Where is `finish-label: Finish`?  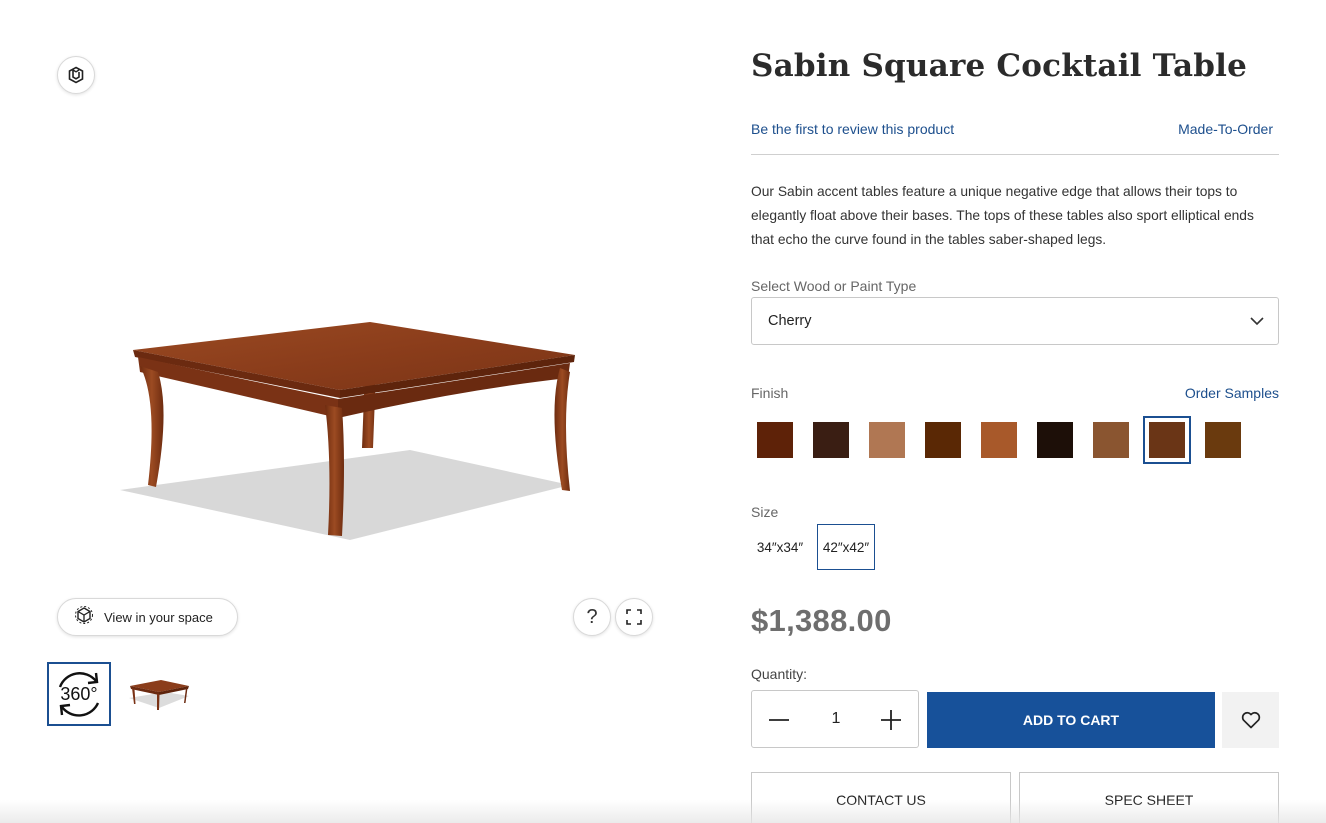
finish-label: Finish is located at coordinates (770, 393).